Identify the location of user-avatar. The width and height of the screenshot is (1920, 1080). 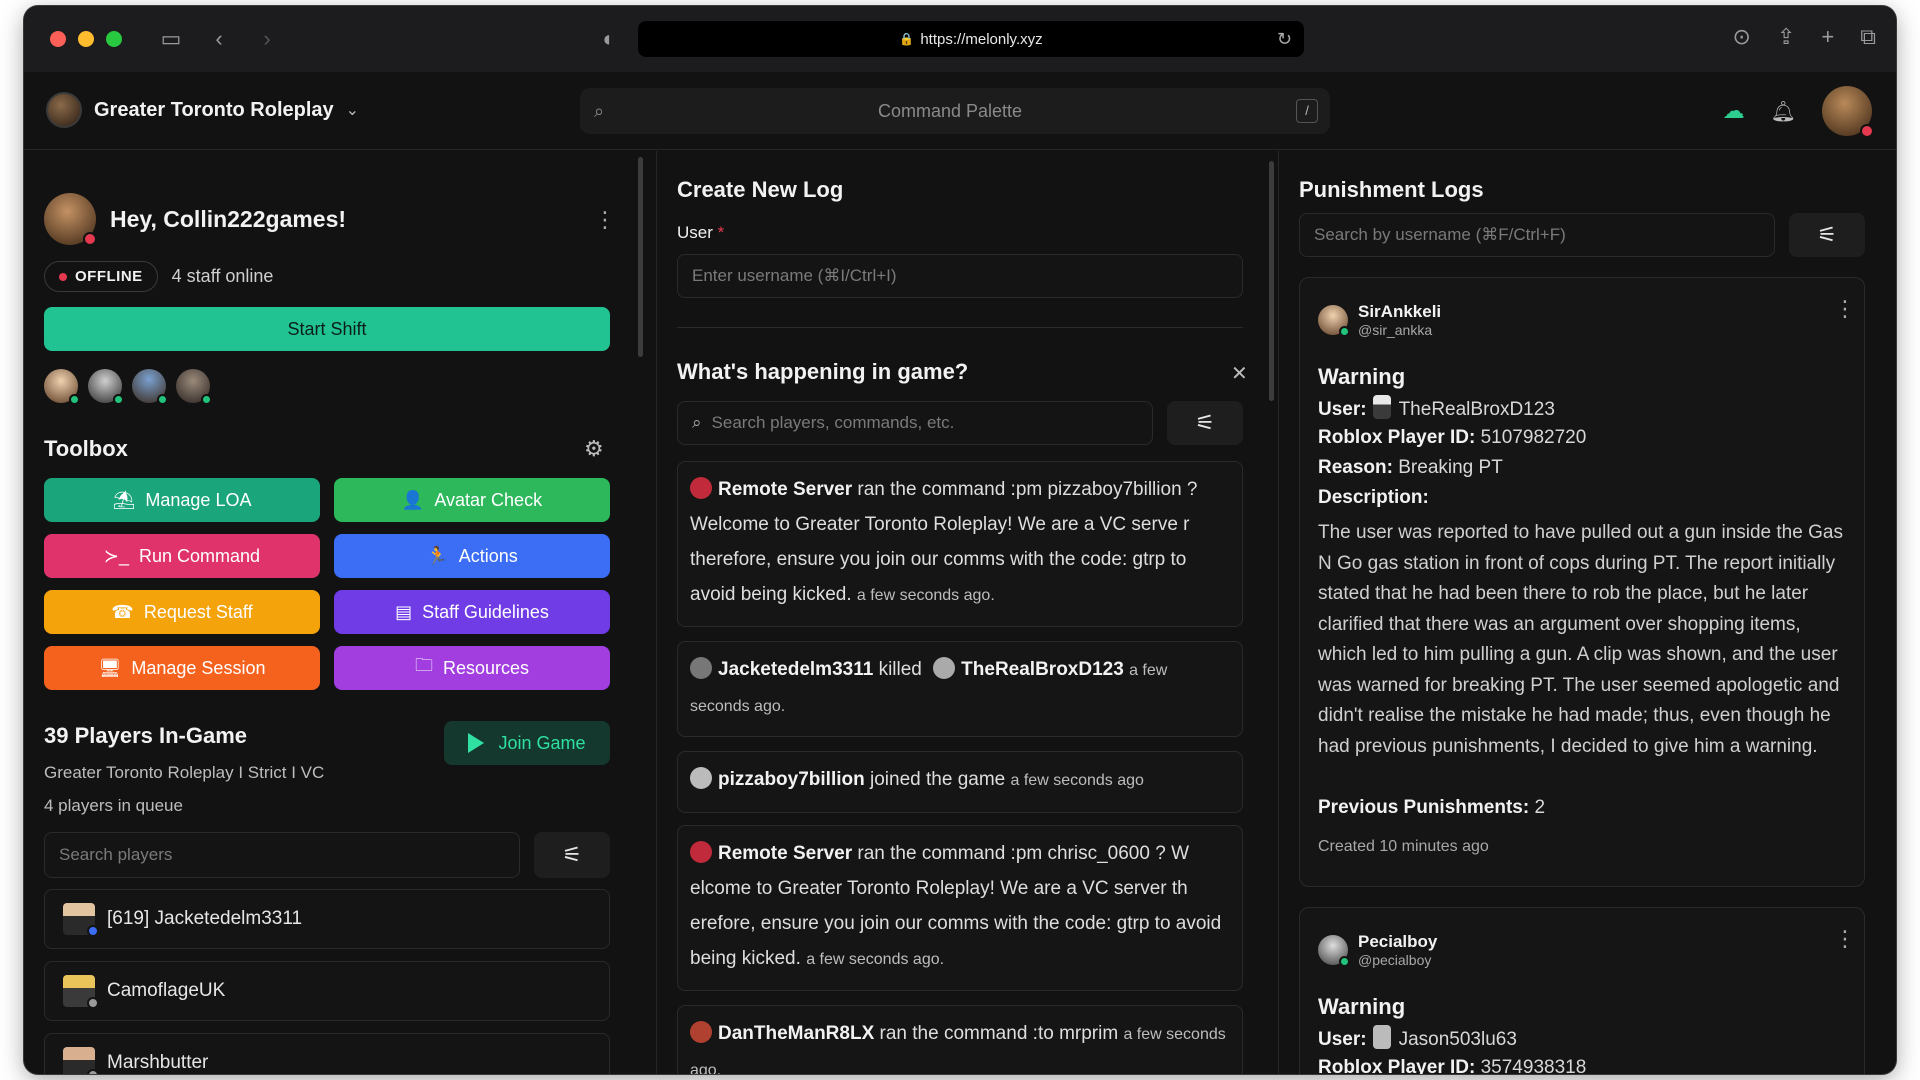
(1848, 112).